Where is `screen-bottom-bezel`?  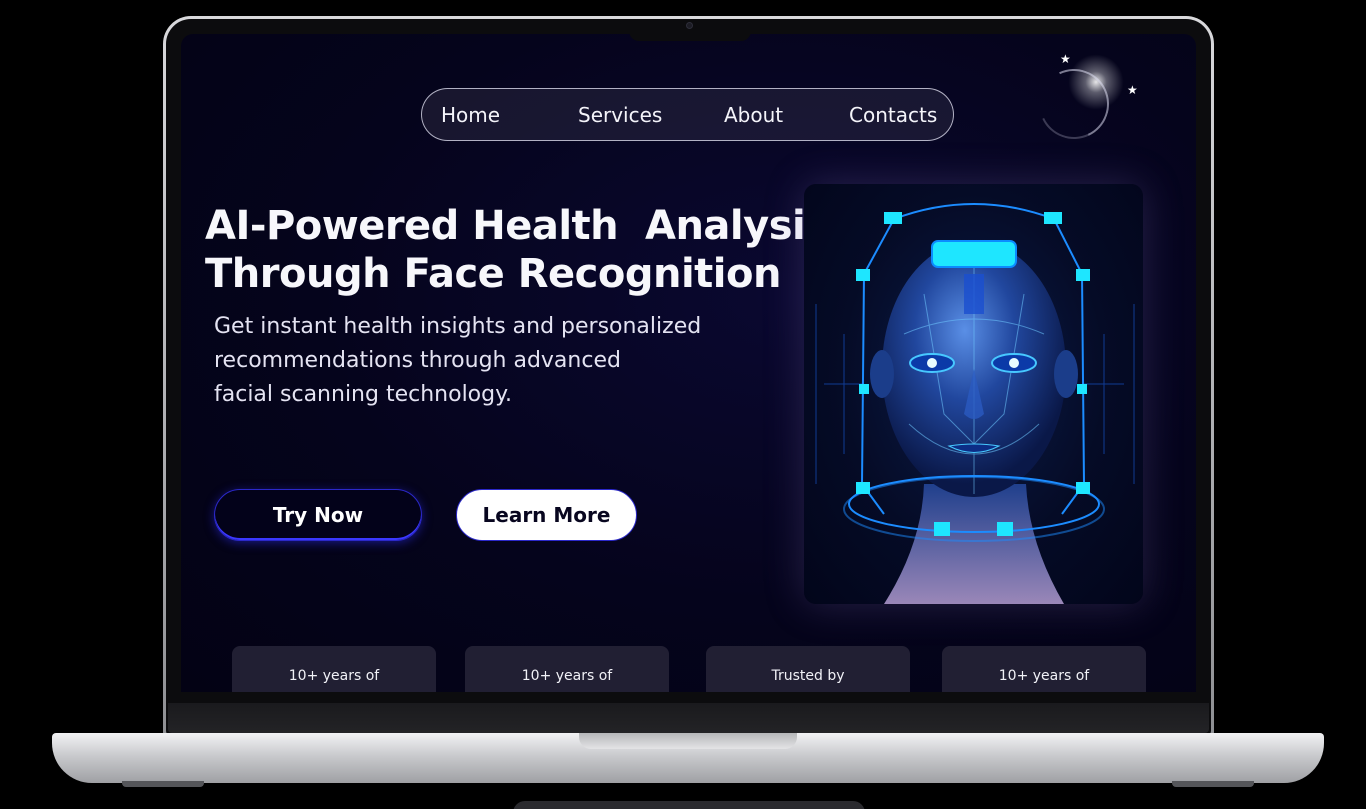 screen-bottom-bezel is located at coordinates (688, 718).